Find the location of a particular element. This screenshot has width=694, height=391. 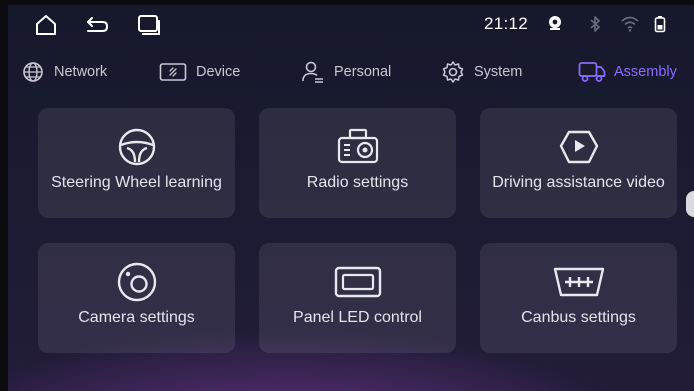

wifi-icon is located at coordinates (630, 24).